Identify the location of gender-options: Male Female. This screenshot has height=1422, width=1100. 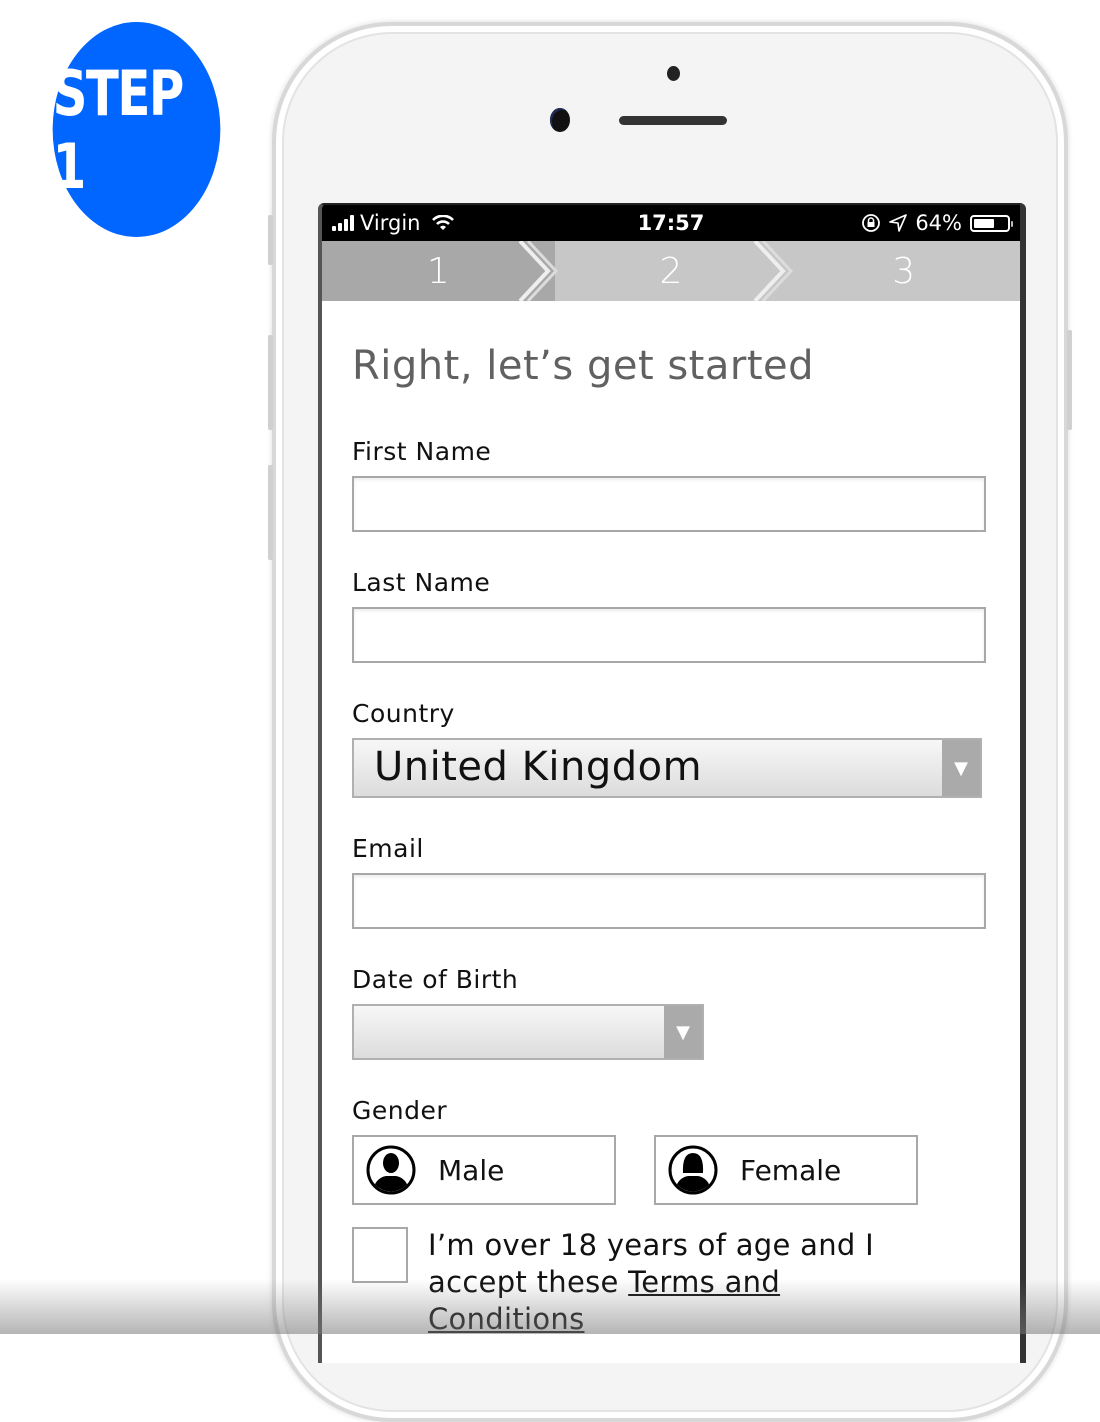
(671, 1170).